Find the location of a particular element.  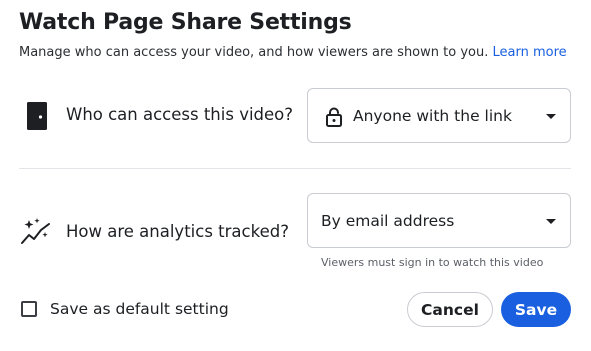

default-setting-checkbox is located at coordinates (29, 309).